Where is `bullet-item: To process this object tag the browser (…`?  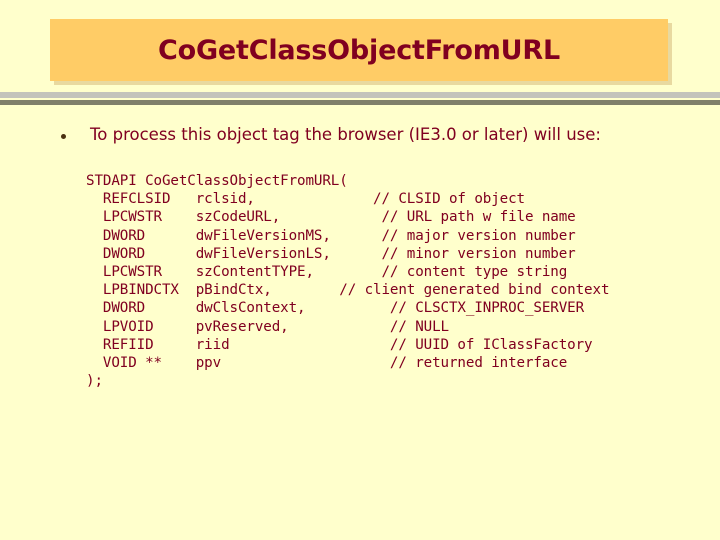 bullet-item: To process this object tag the browser (… is located at coordinates (368, 135).